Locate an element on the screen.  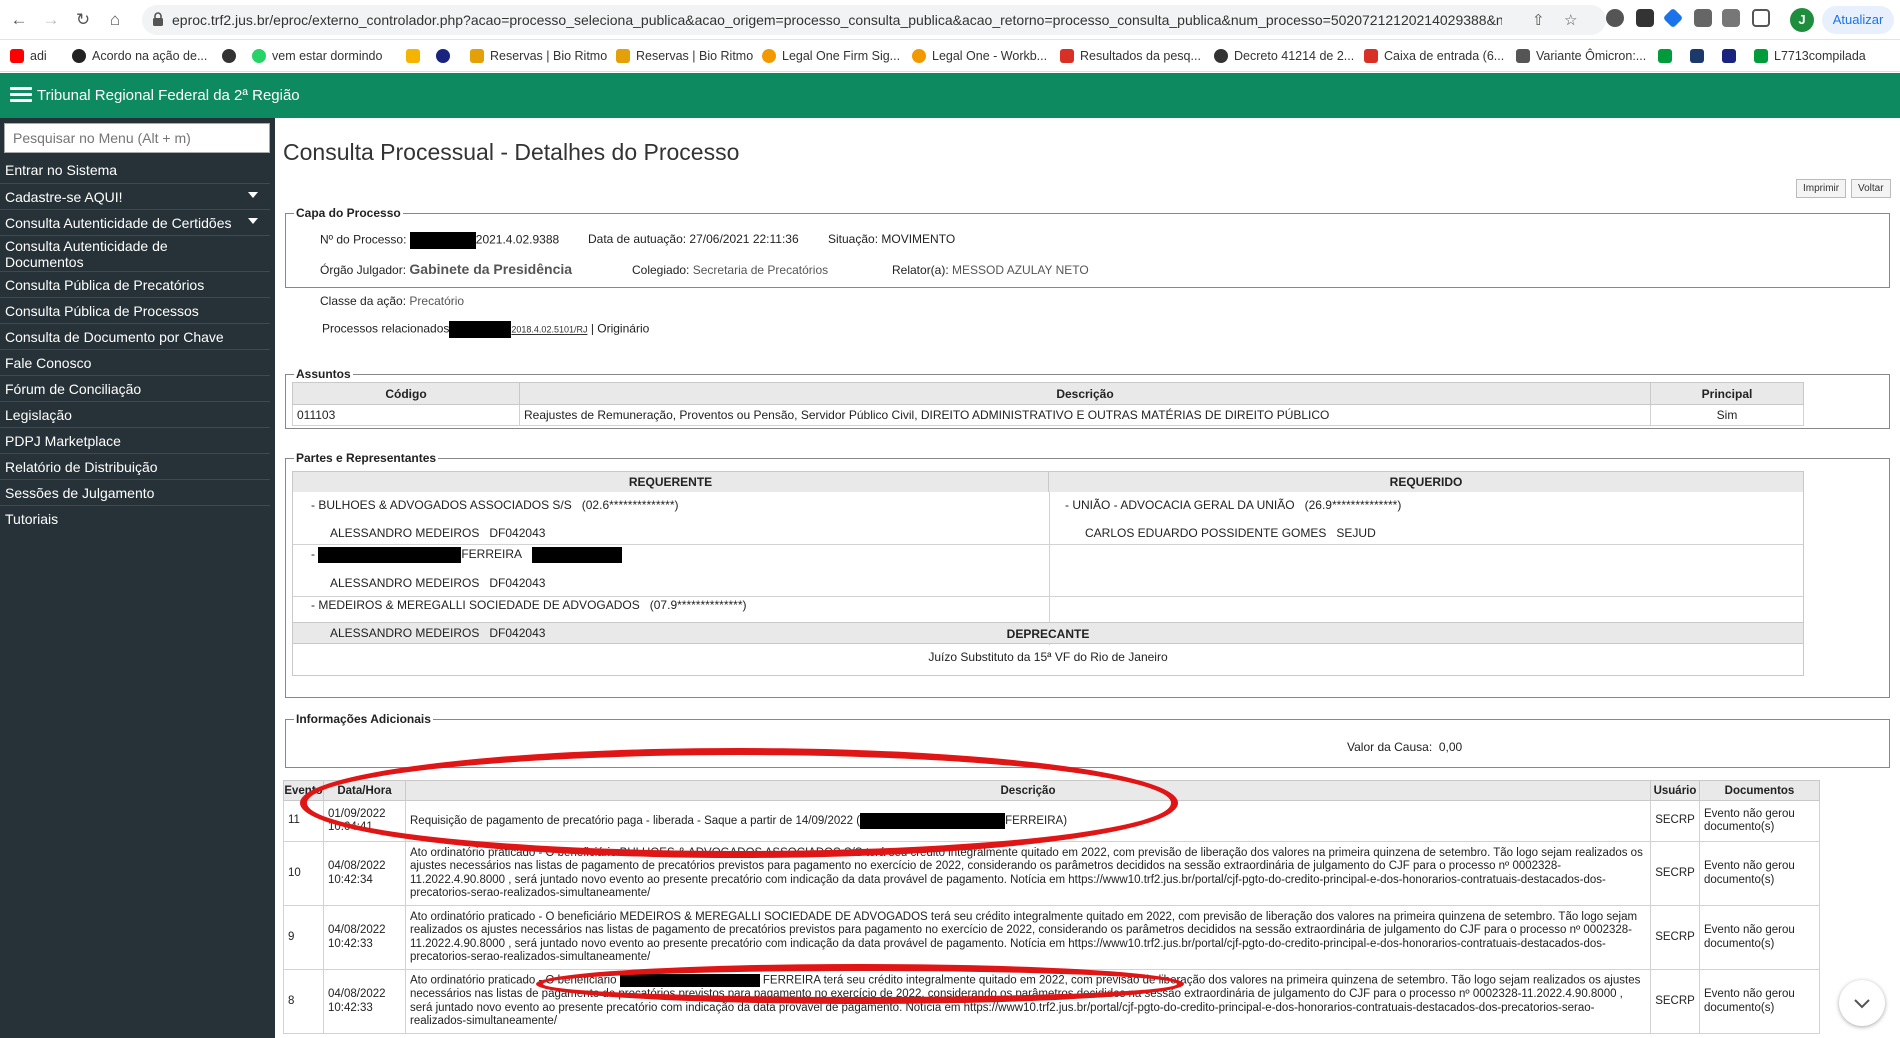
media-icon is located at coordinates (1731, 18).